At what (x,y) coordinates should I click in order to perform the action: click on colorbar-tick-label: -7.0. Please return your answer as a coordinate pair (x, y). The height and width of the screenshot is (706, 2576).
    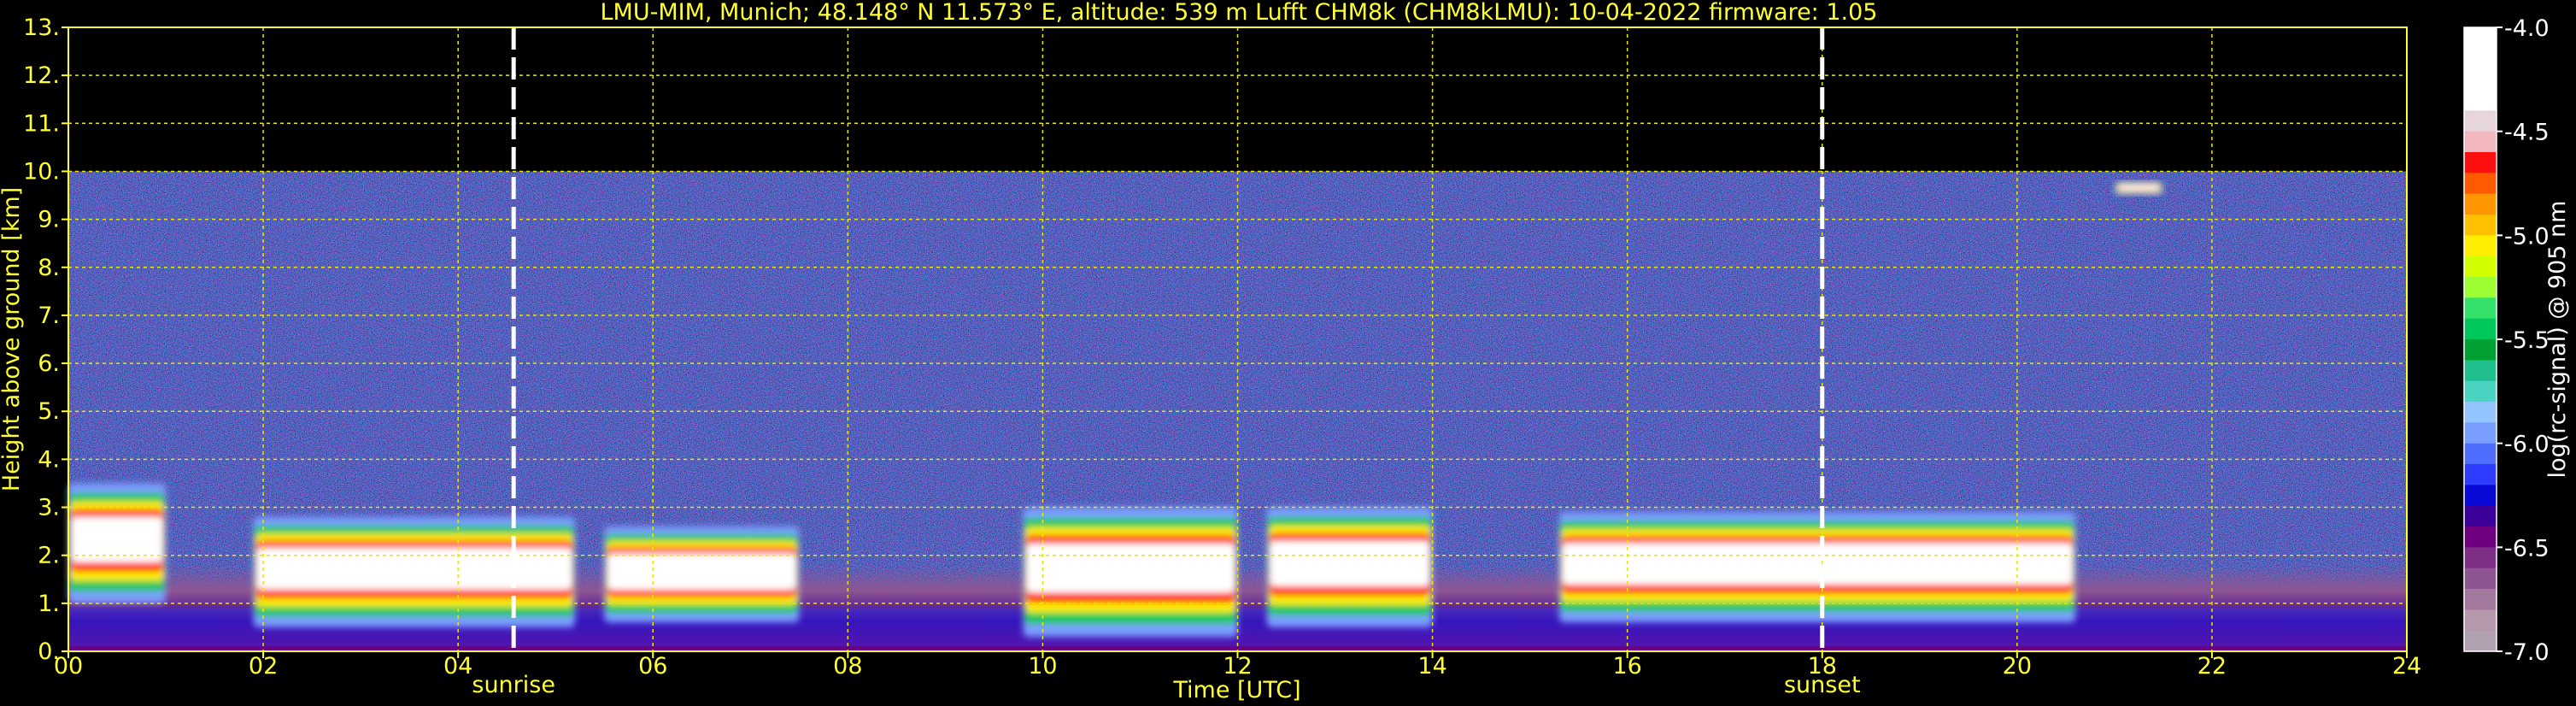
    Looking at the image, I should click on (2527, 652).